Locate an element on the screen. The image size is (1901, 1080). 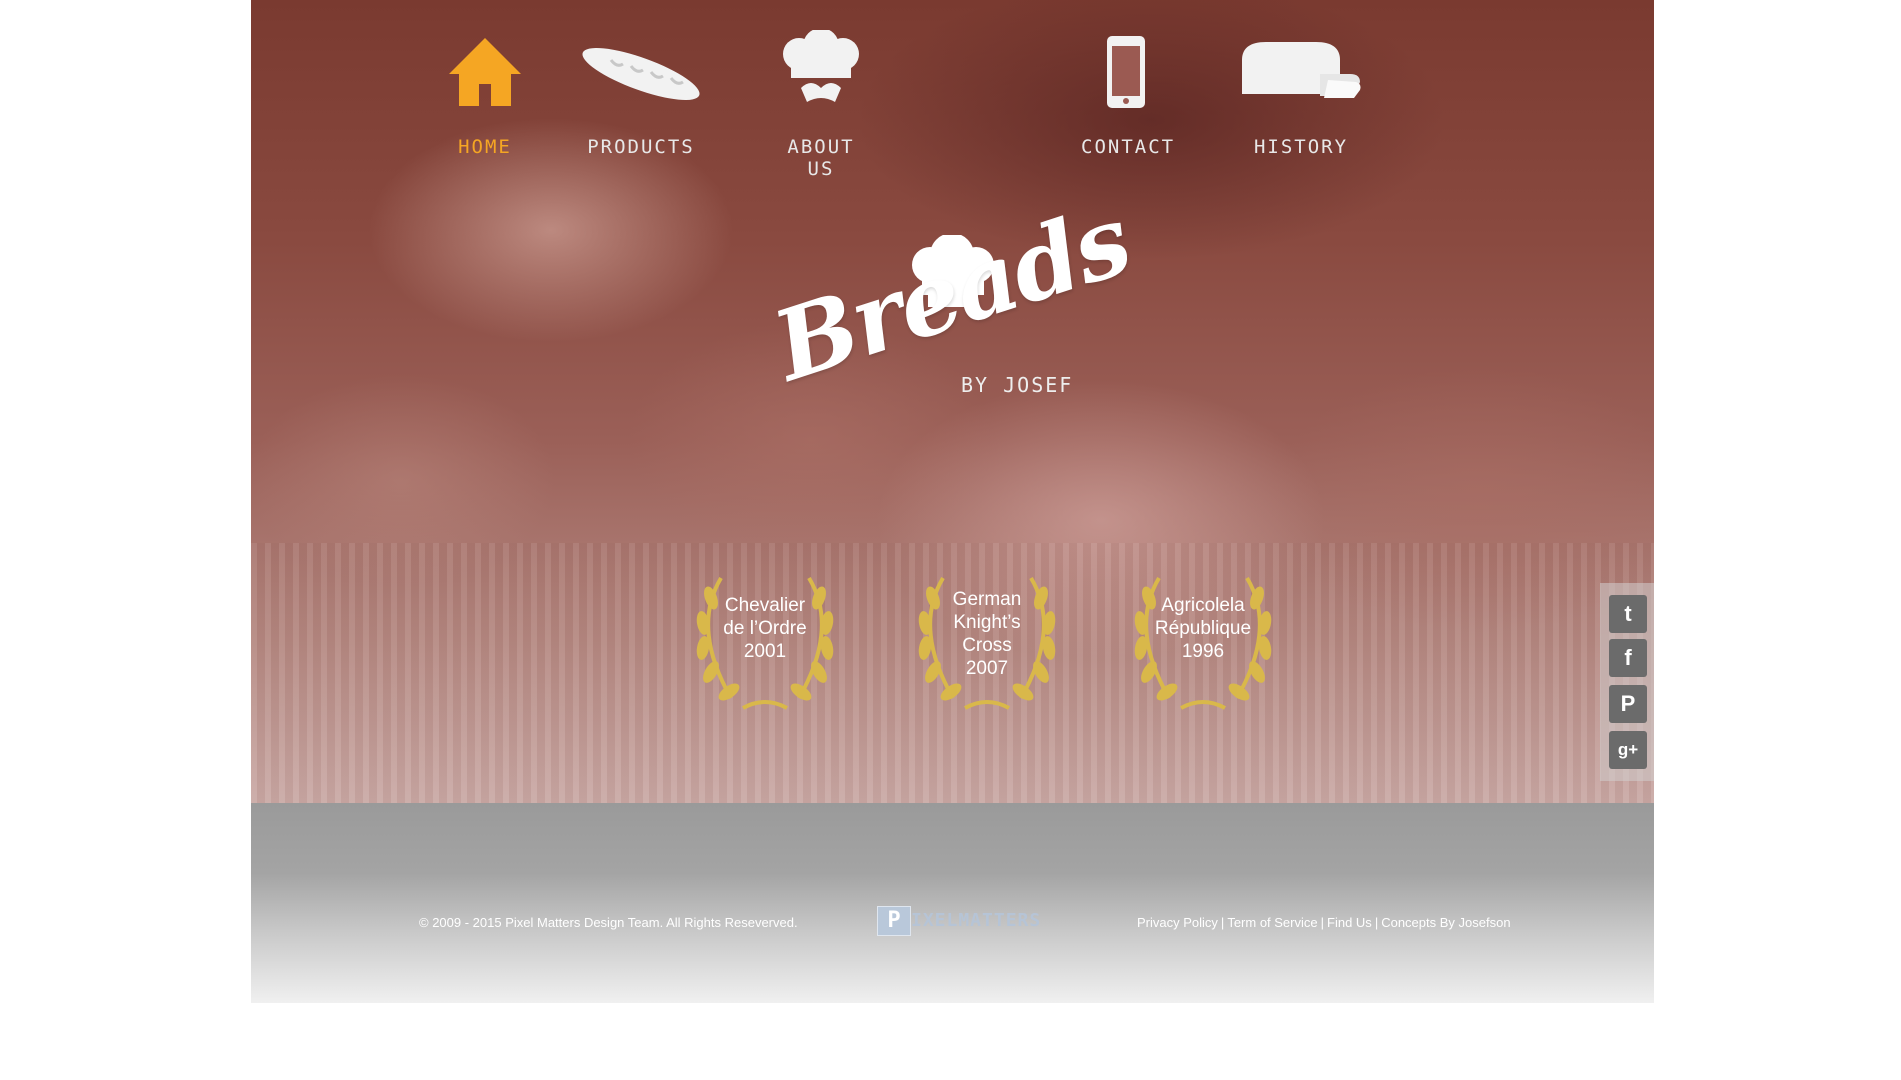
award-text: Agricolela République 1996 is located at coordinates (1203, 628).